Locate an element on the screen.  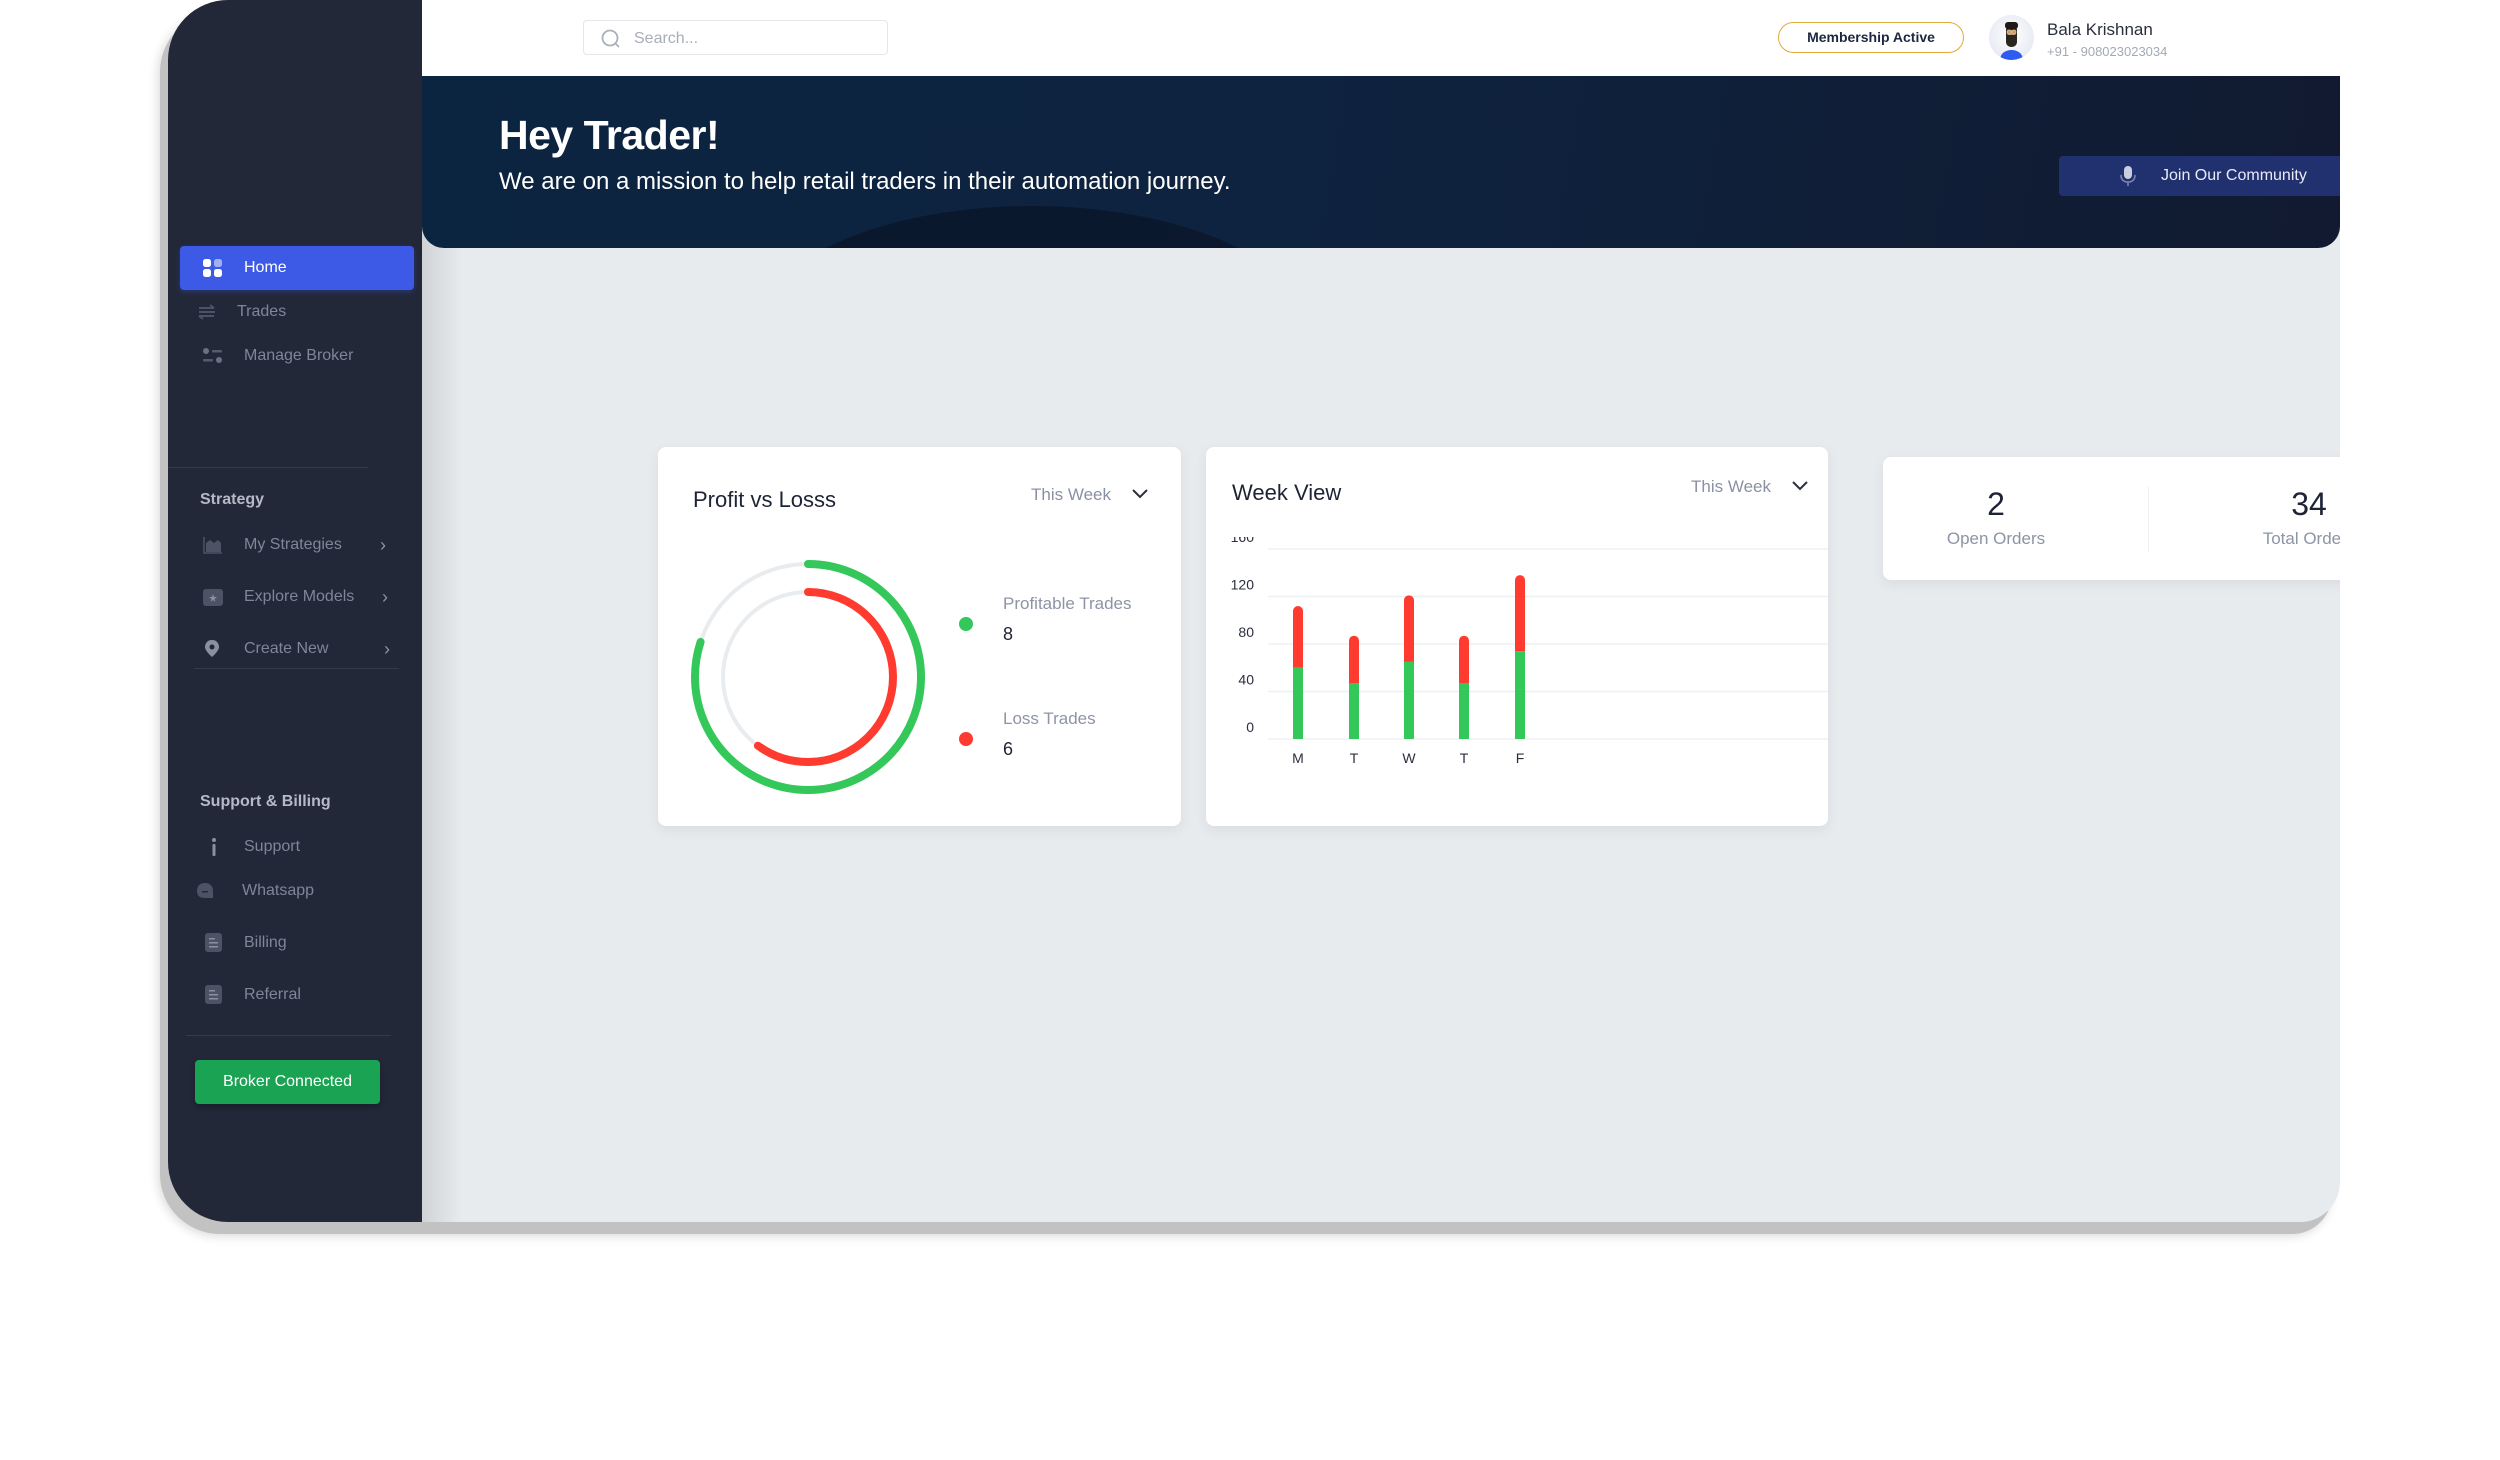
sidebar-item-my-strategies: My Strategies › is located at coordinates (297, 545).